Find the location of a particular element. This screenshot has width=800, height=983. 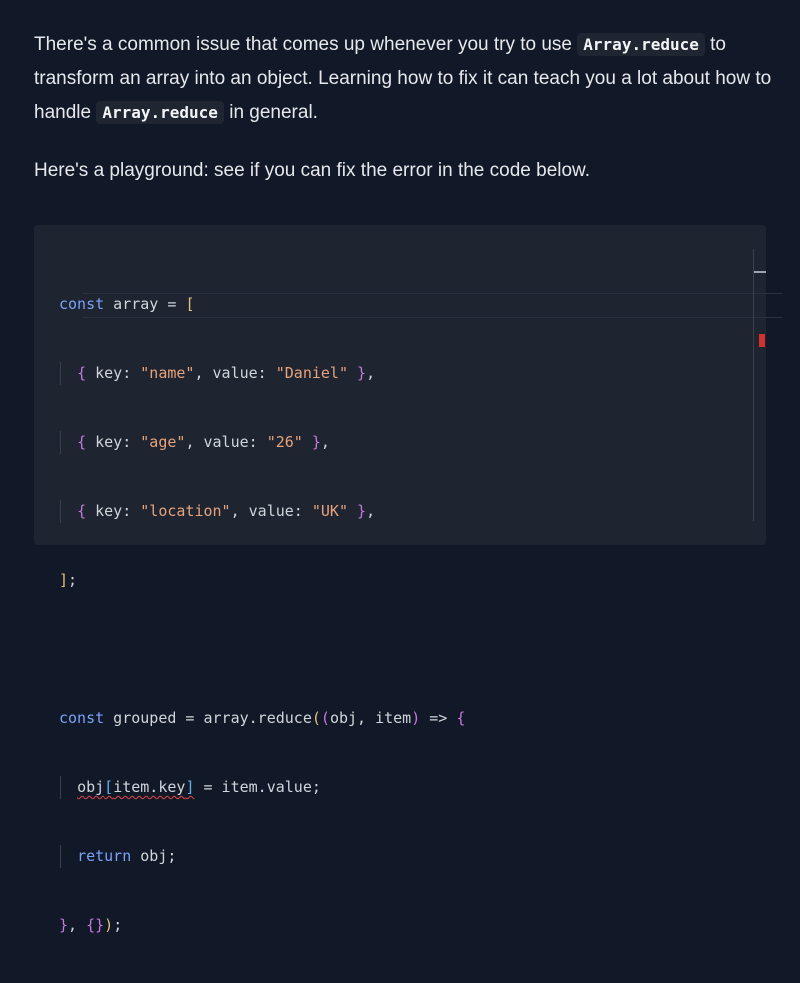

token-keyword: return is located at coordinates (104, 856).